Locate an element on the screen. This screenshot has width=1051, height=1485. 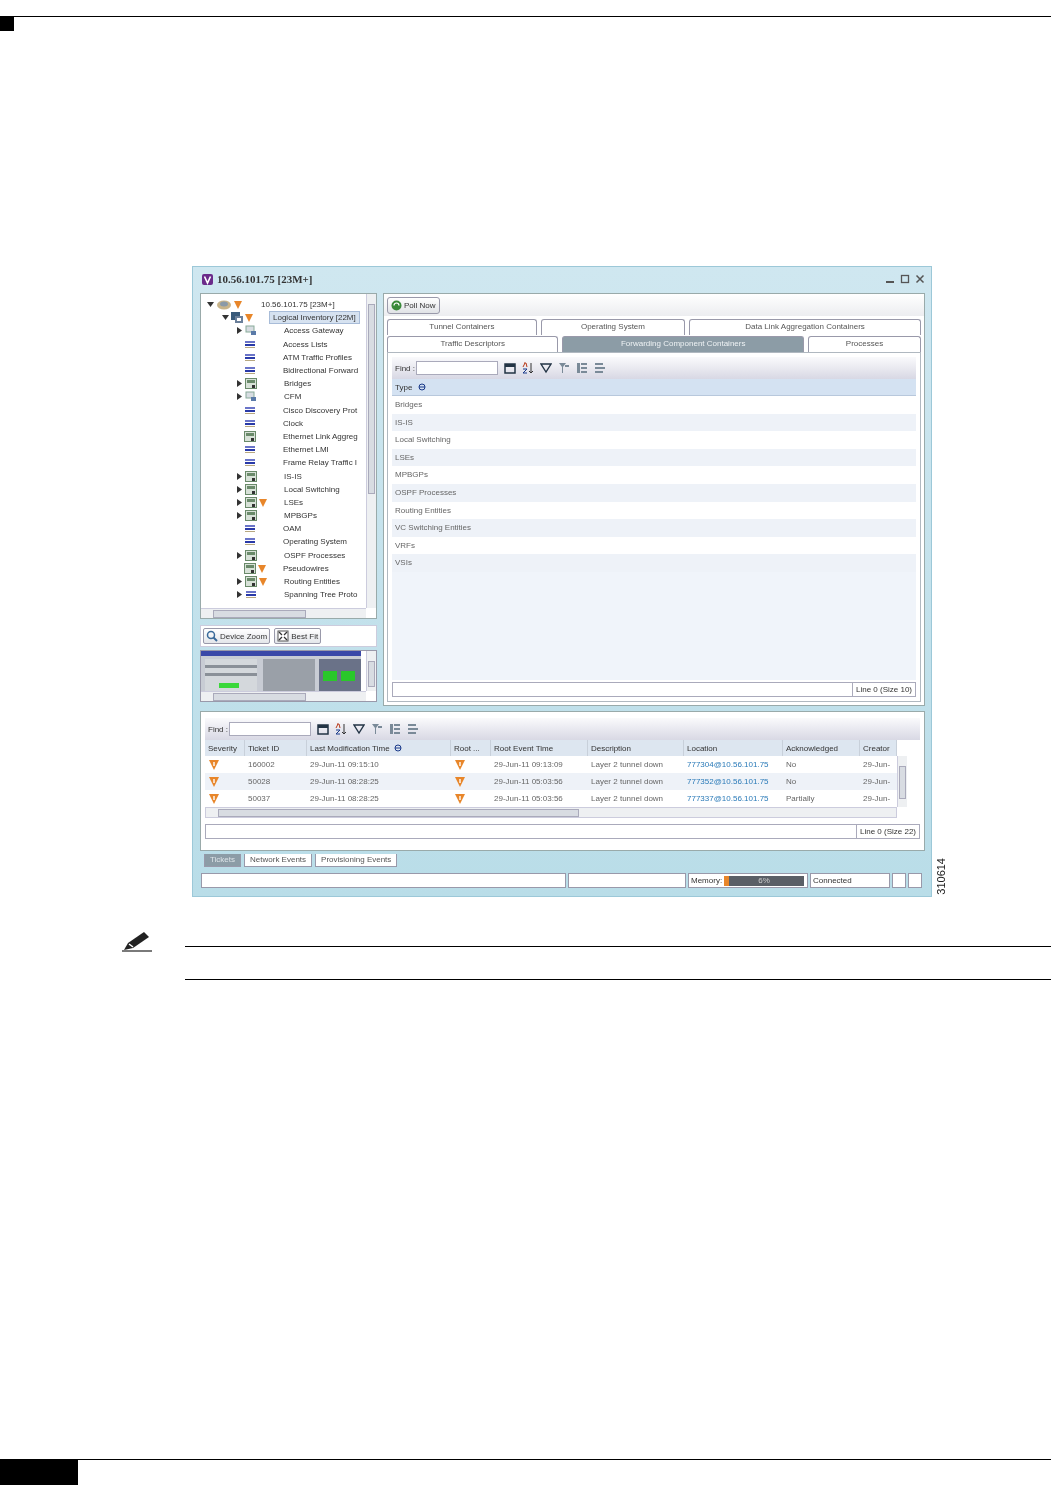
tree-item: Logical Inventory [22M] is located at coordinates (314, 318).